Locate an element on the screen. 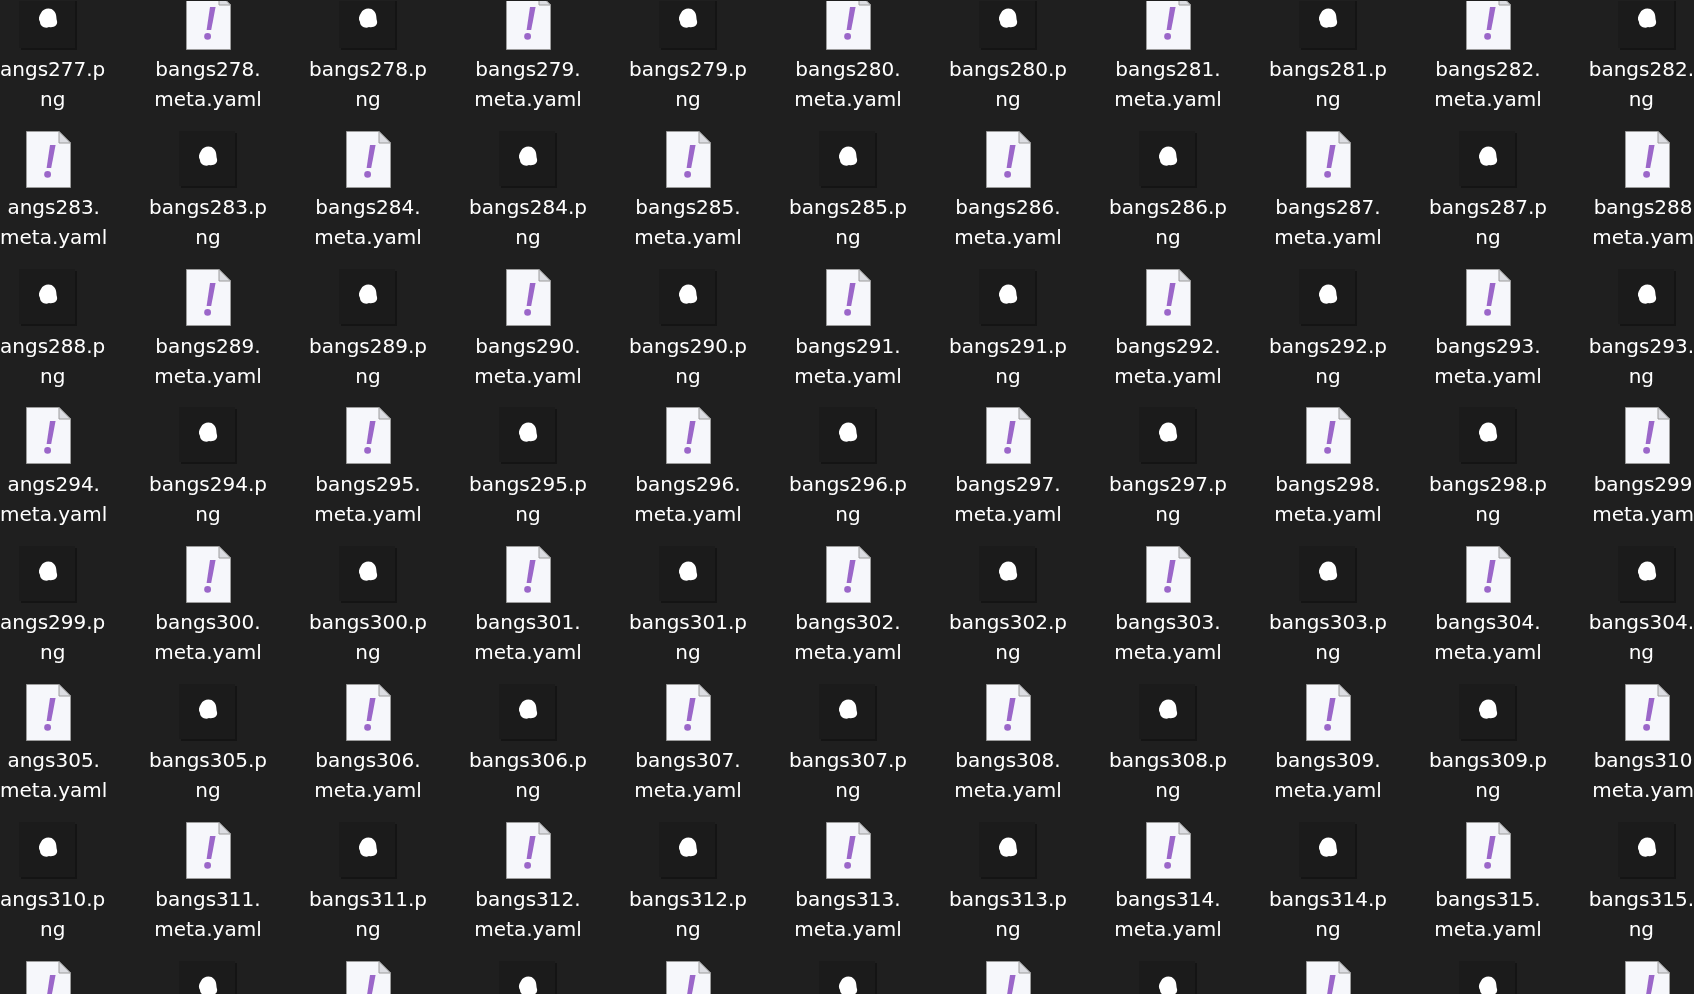  file-name: bangs278.p ng is located at coordinates (368, 84).